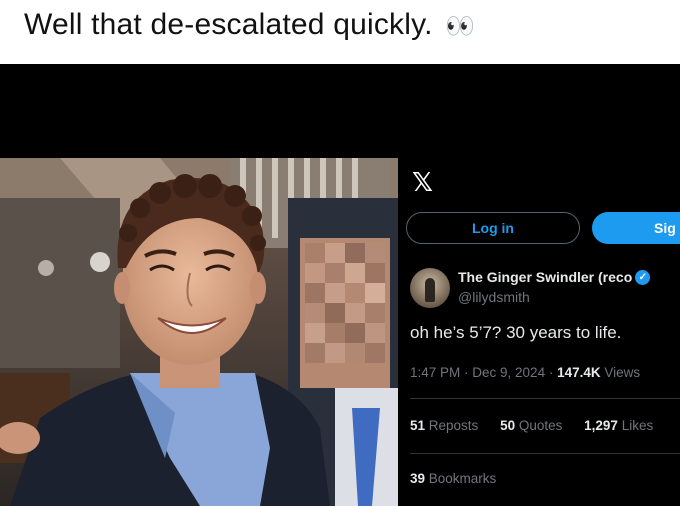  Describe the element at coordinates (483, 372) in the screenshot. I see `tweet-timestamp: 1:47 PM · Dec 9, 2024 ·` at that location.